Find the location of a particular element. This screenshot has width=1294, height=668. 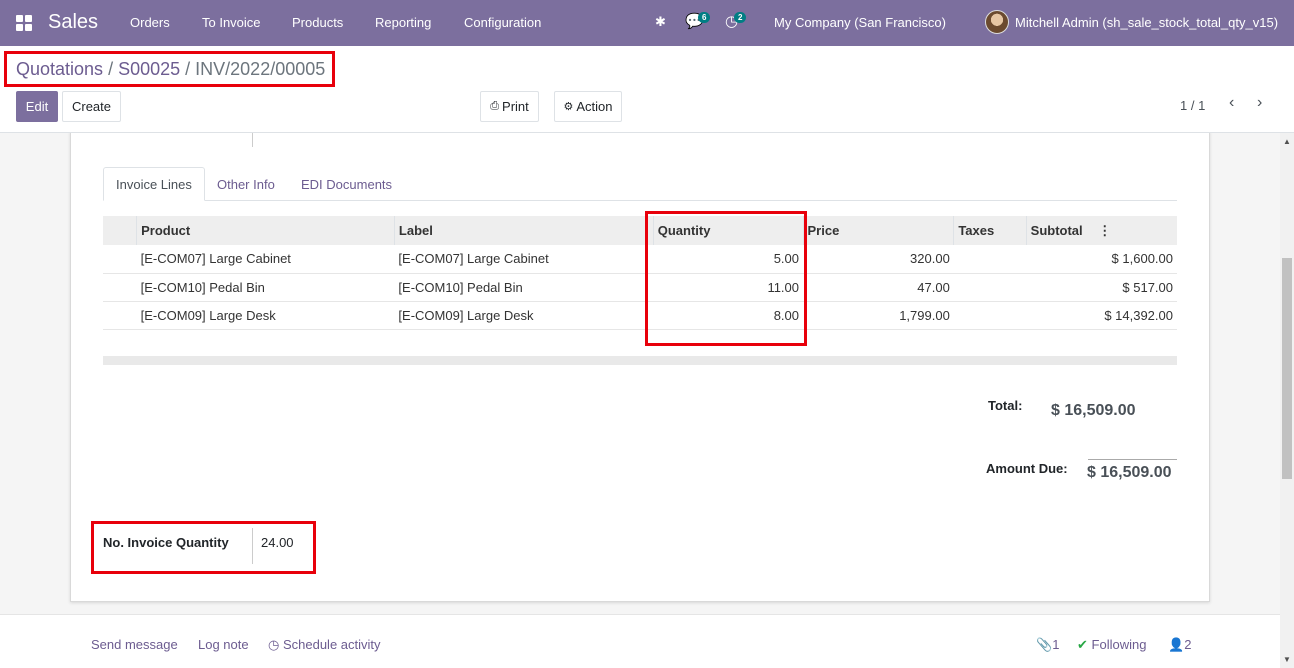

table-footer is located at coordinates (640, 360).